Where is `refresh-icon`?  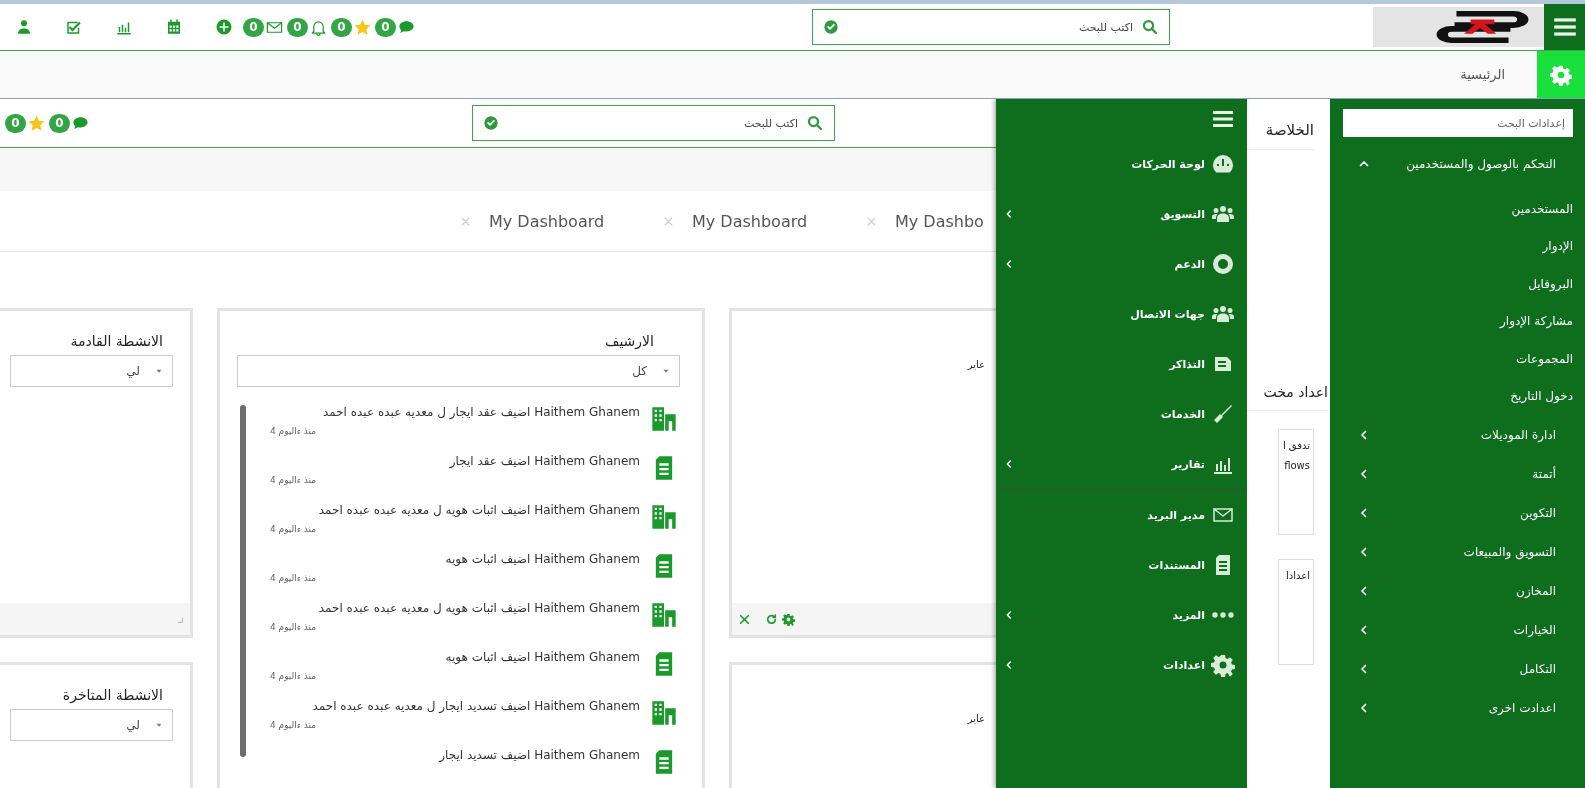 refresh-icon is located at coordinates (771, 619).